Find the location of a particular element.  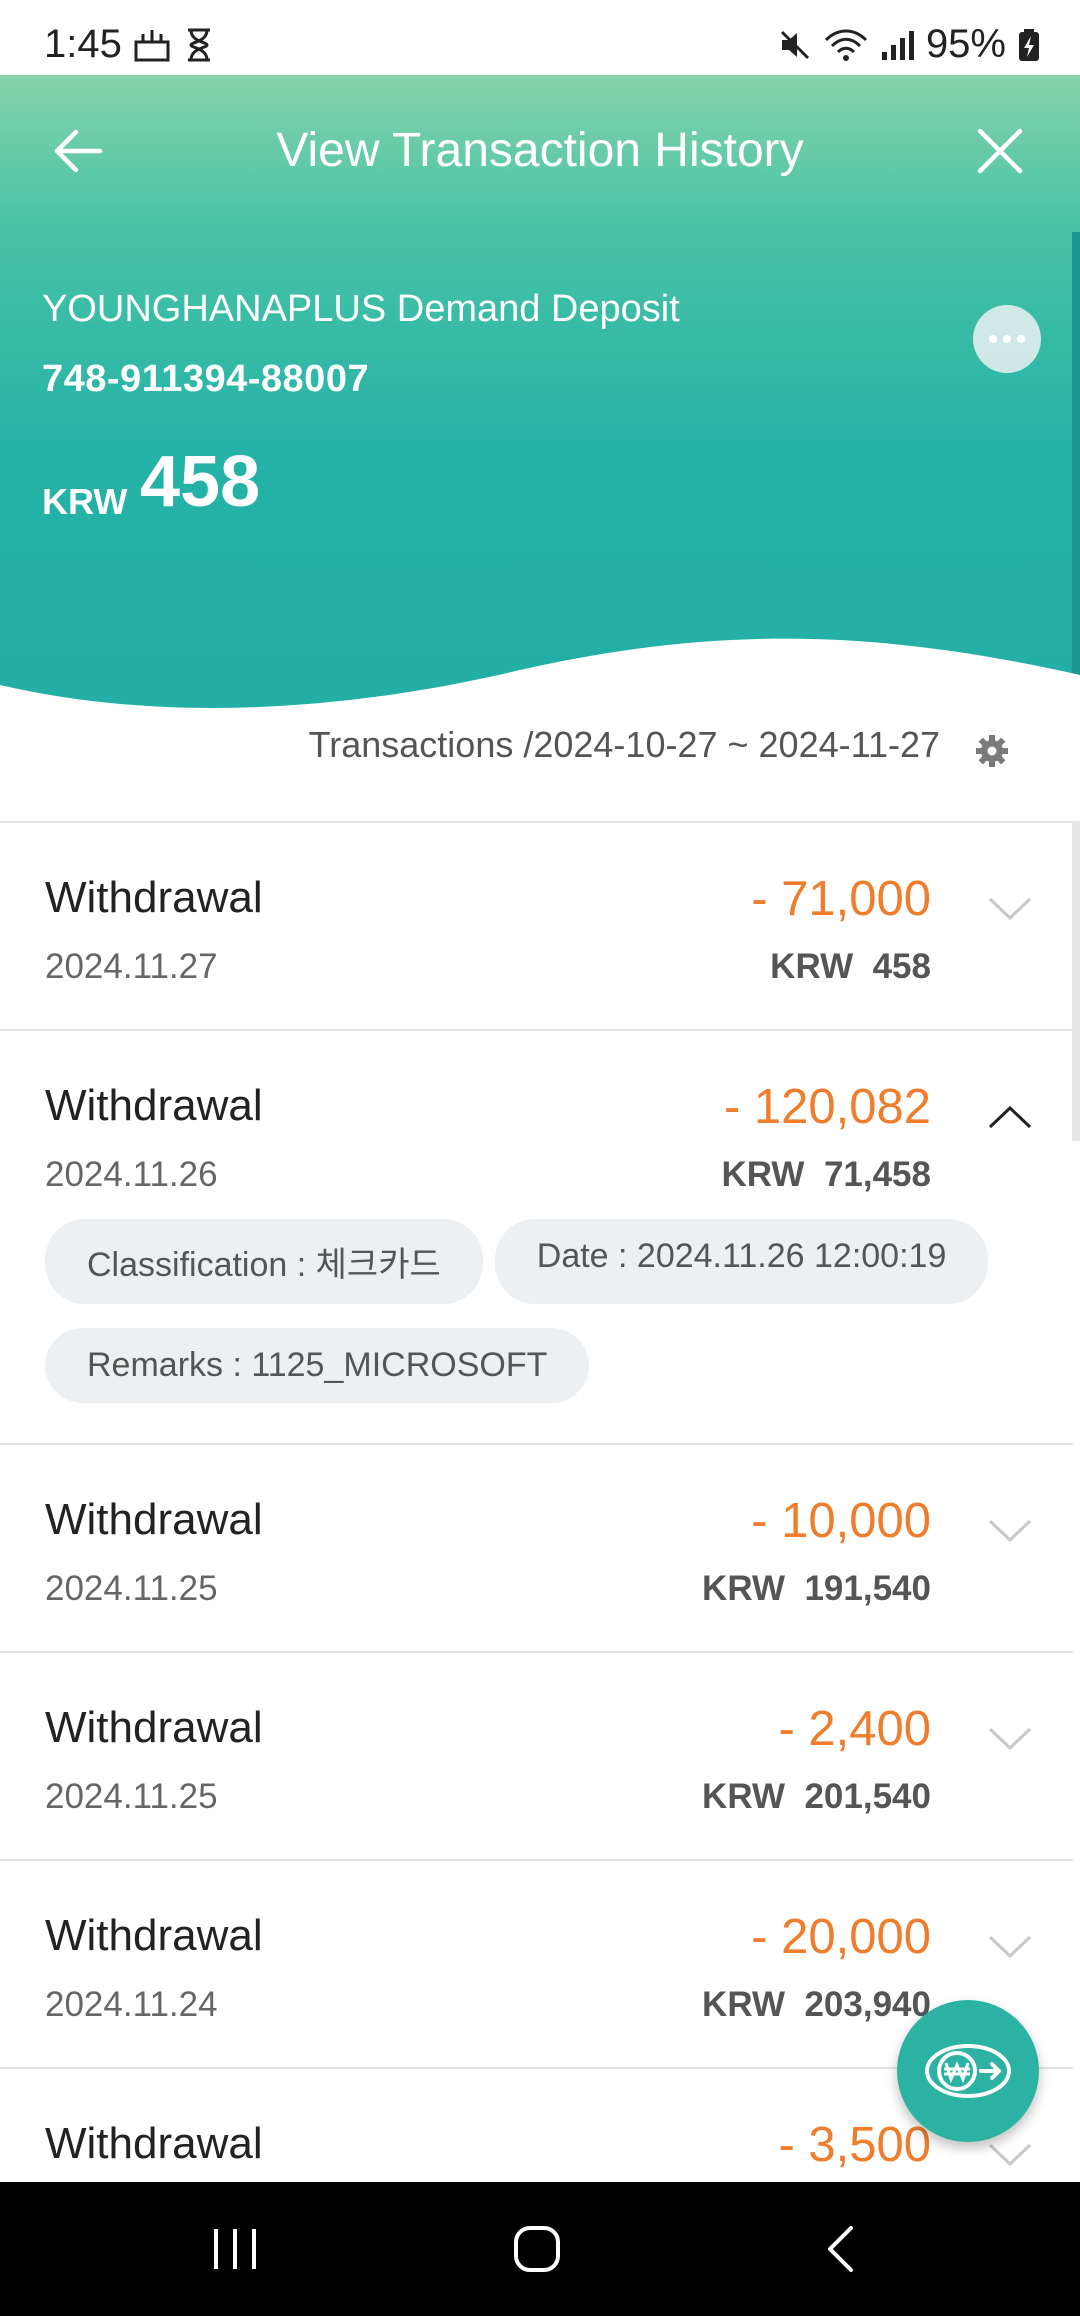

account-name: YOUNGHANAPLUS Demand Deposit is located at coordinates (361, 309).